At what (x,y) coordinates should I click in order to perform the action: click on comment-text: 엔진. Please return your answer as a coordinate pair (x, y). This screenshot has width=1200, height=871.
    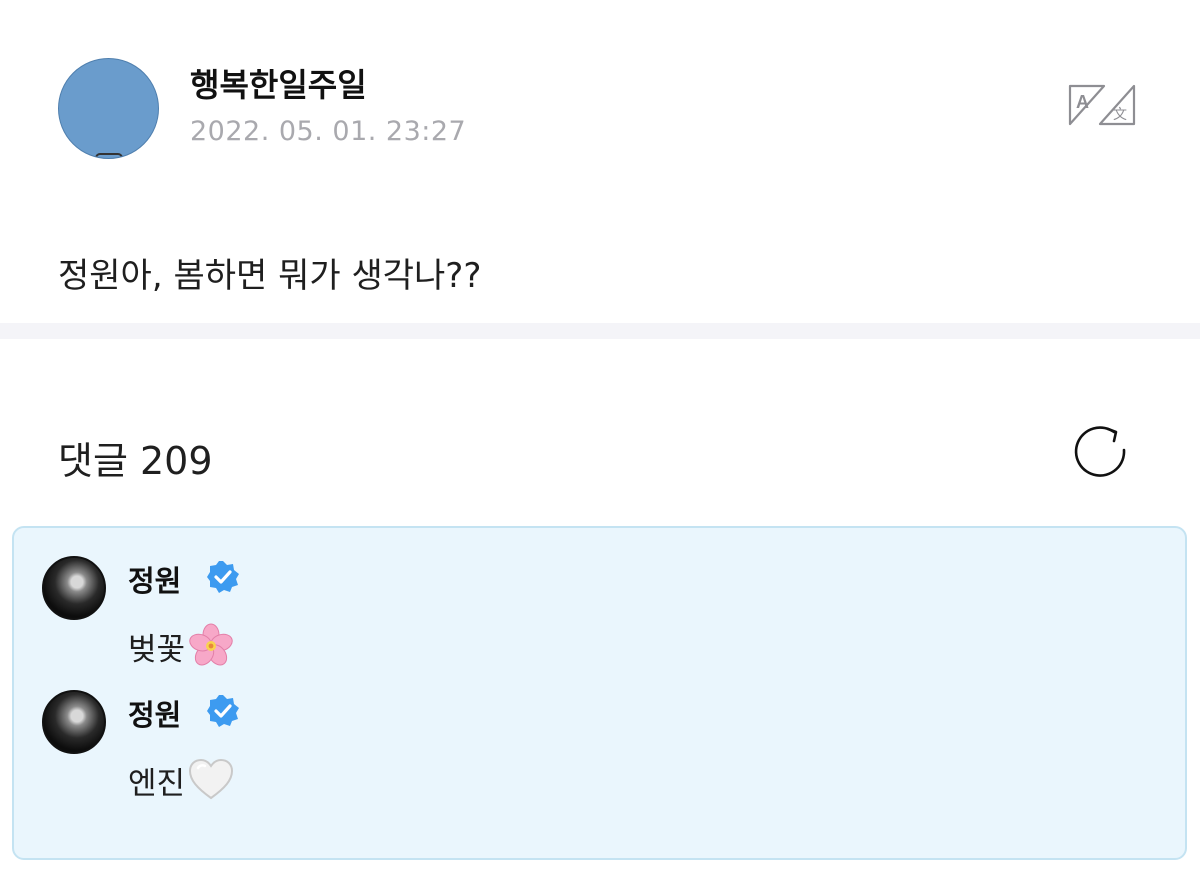
    Looking at the image, I should click on (181, 780).